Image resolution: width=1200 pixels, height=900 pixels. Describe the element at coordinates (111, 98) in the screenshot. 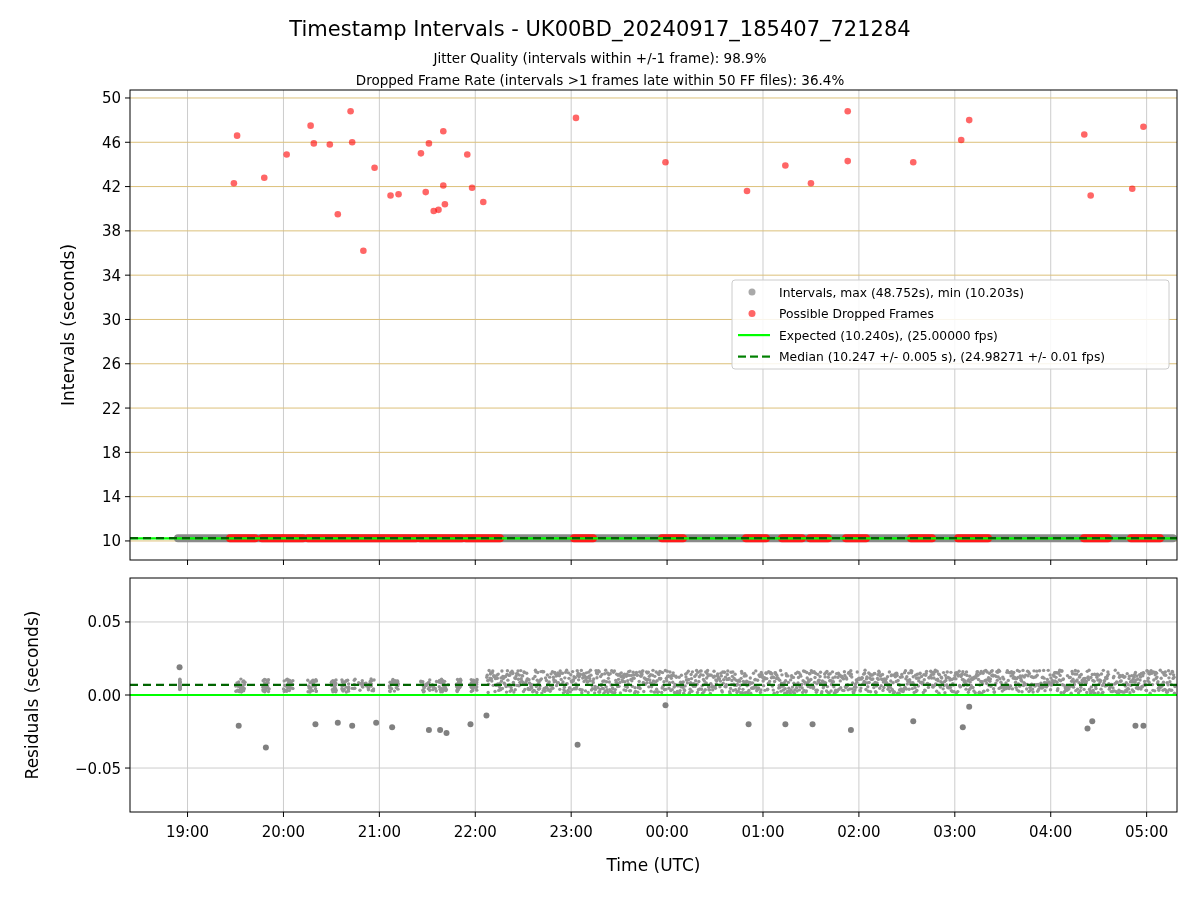

I see `axis-tick-label: 50` at that location.